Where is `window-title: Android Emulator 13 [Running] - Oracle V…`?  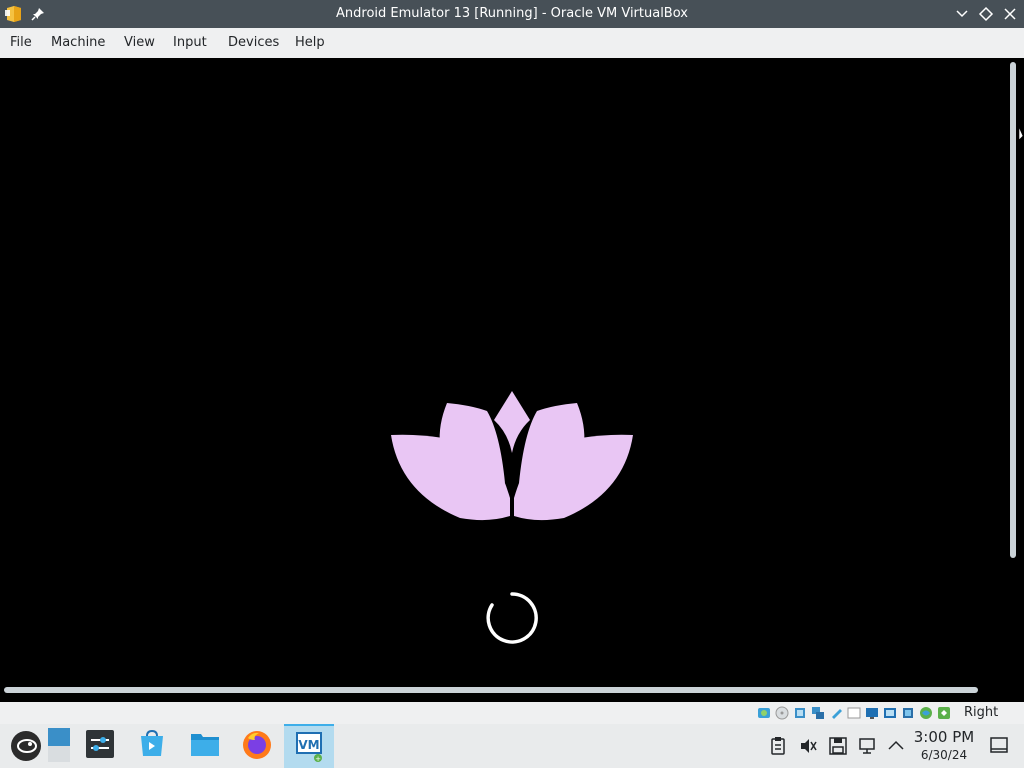 window-title: Android Emulator 13 [Running] - Oracle V… is located at coordinates (512, 13).